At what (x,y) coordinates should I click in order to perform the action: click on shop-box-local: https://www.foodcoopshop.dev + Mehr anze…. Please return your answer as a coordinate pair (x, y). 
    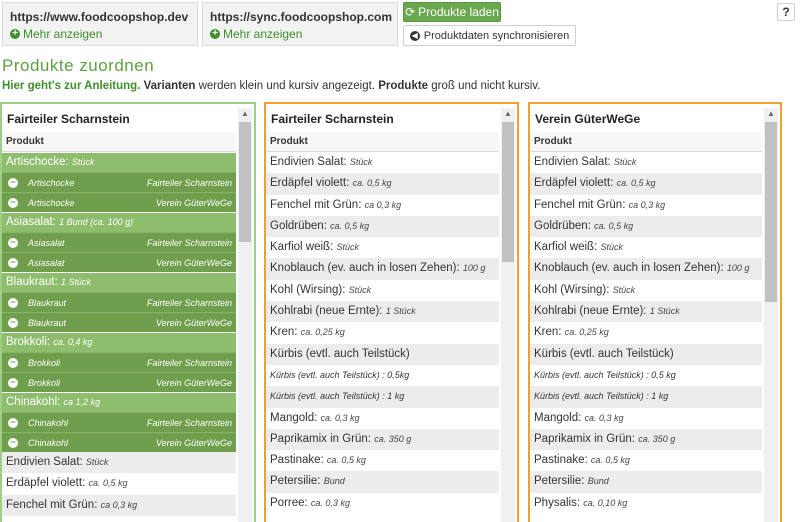
    Looking at the image, I should click on (100, 24).